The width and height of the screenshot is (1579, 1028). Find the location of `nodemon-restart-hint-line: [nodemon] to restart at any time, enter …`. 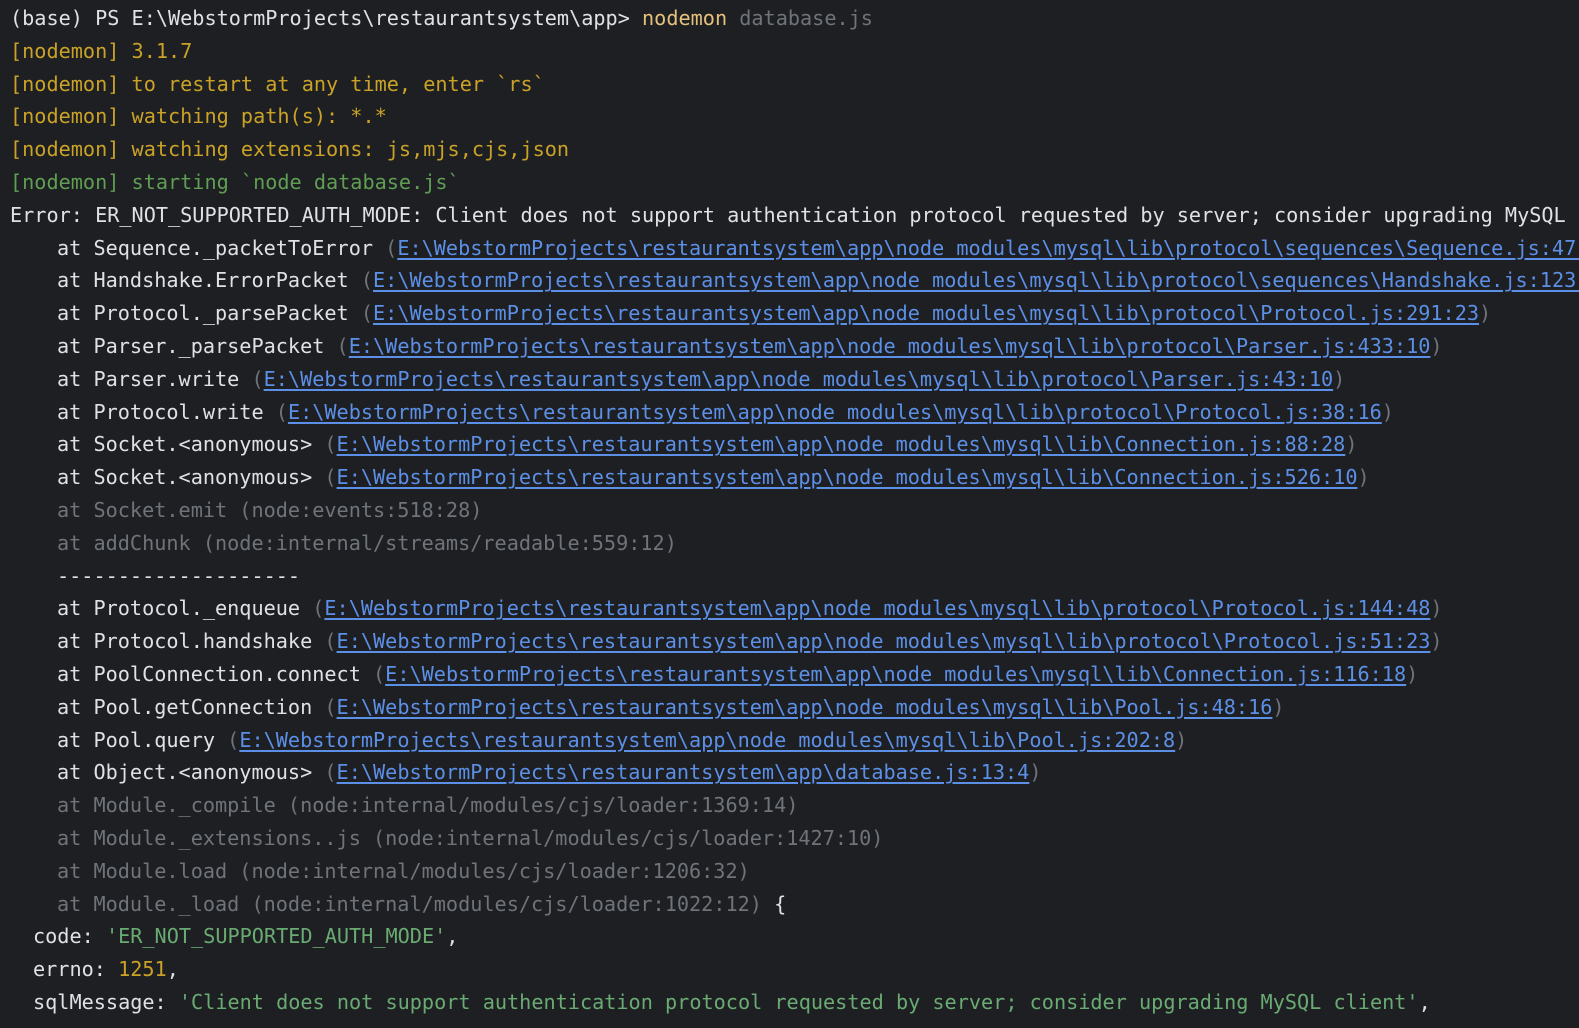

nodemon-restart-hint-line: [nodemon] to restart at any time, enter … is located at coordinates (277, 83).